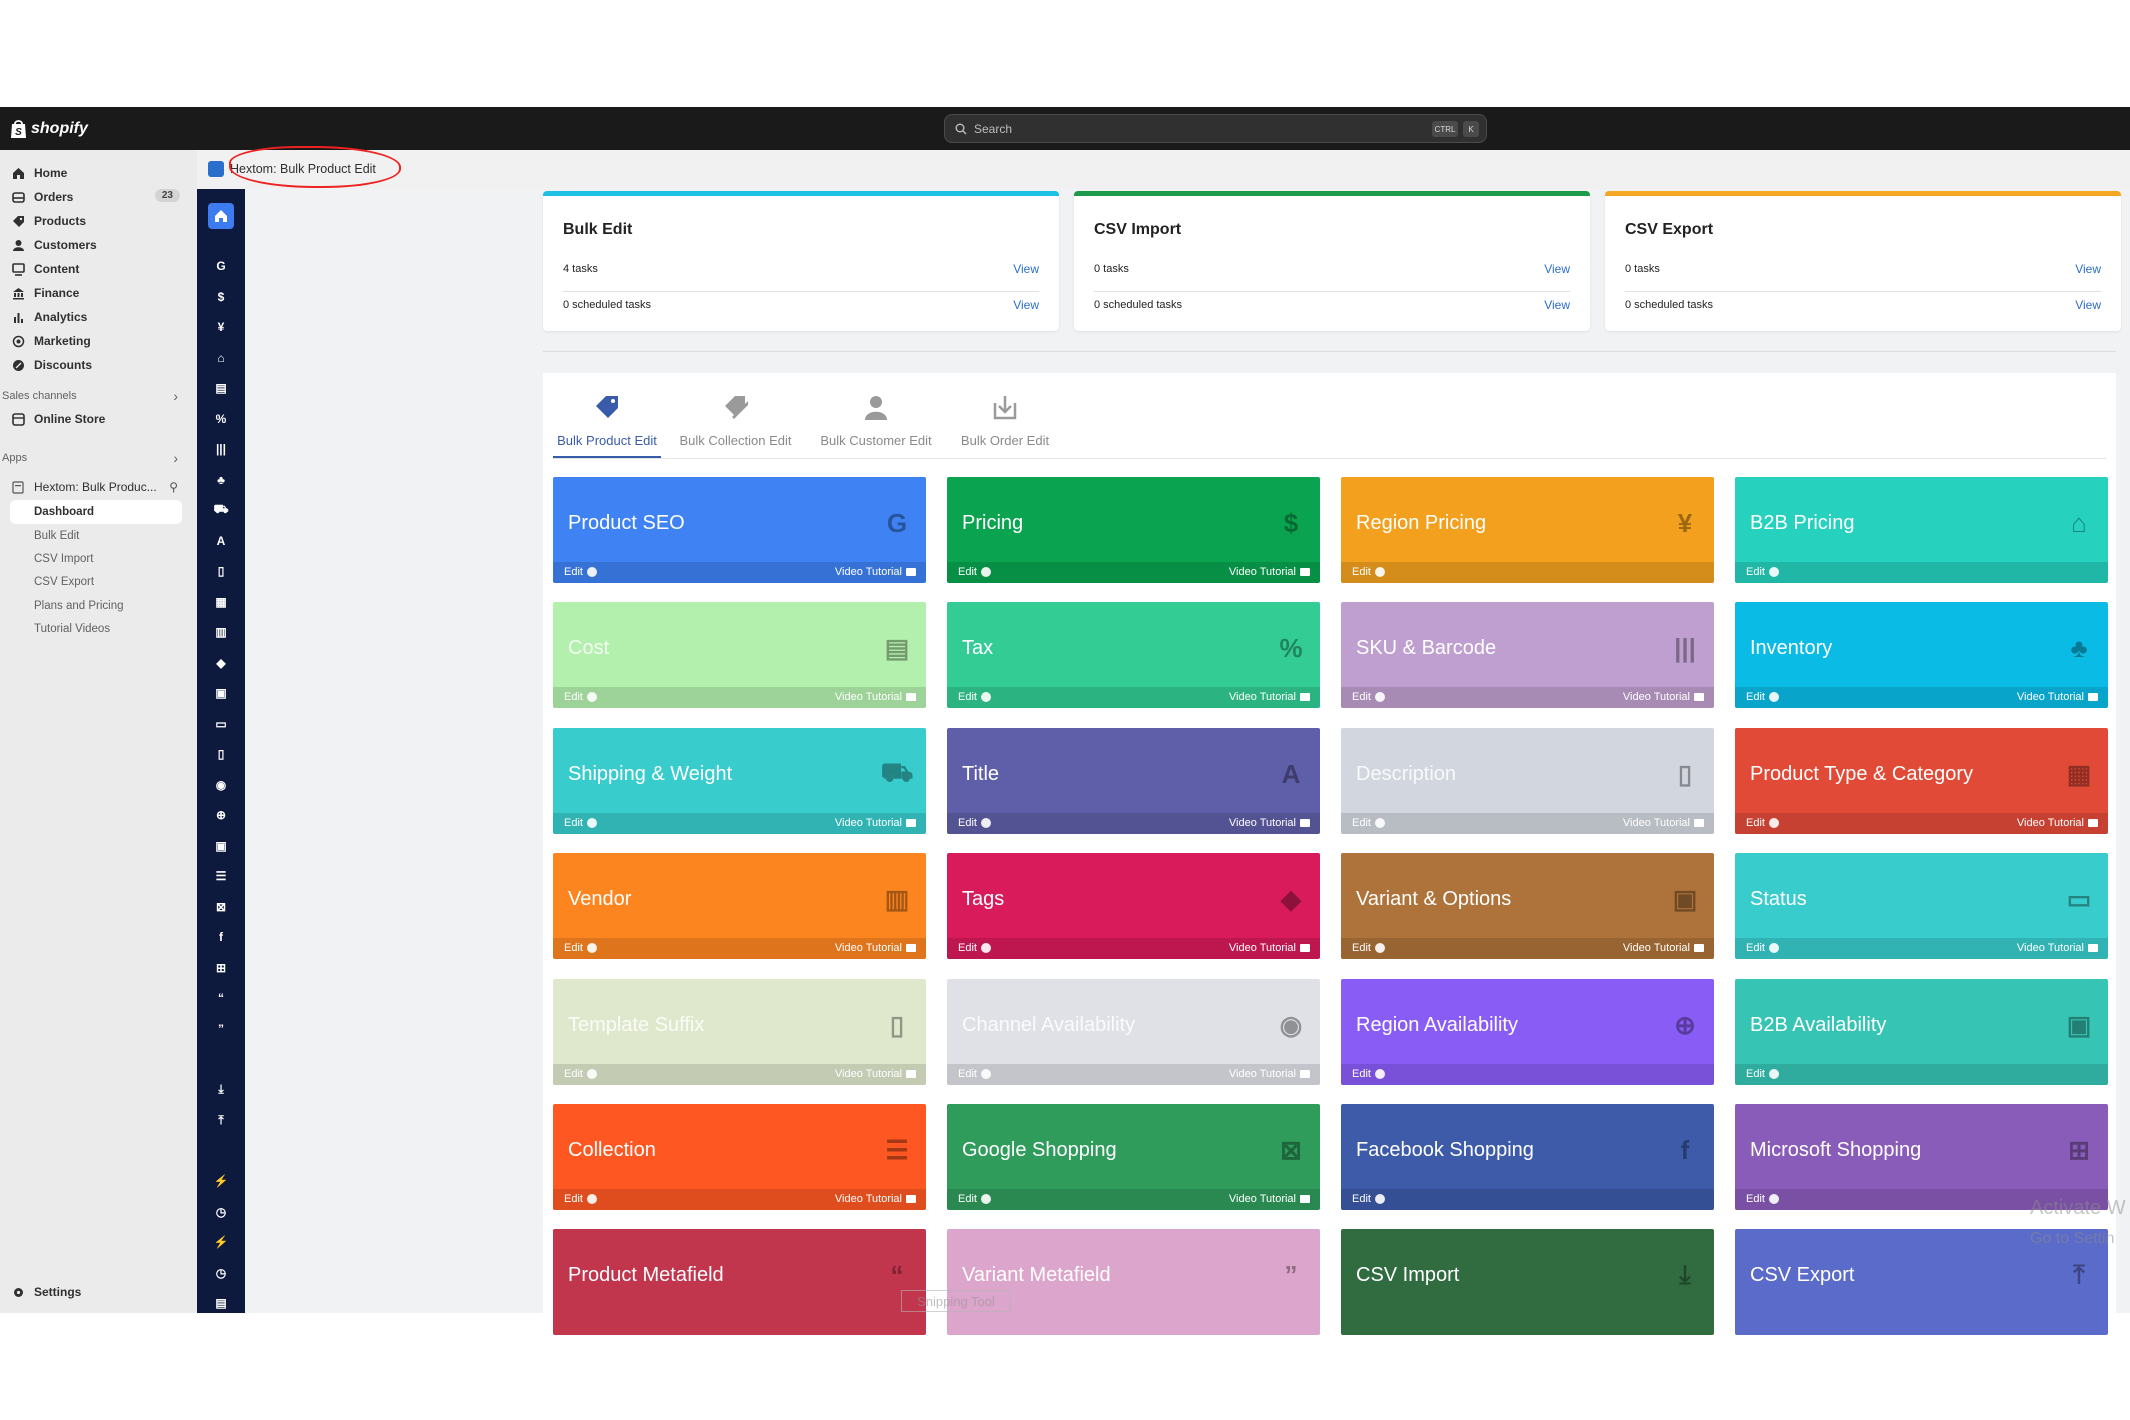 Image resolution: width=2130 pixels, height=1420 pixels. Describe the element at coordinates (1527, 655) in the screenshot. I see `tile-sku-barcode: SKU & Barcode ||| Edit Video Tutorial` at that location.